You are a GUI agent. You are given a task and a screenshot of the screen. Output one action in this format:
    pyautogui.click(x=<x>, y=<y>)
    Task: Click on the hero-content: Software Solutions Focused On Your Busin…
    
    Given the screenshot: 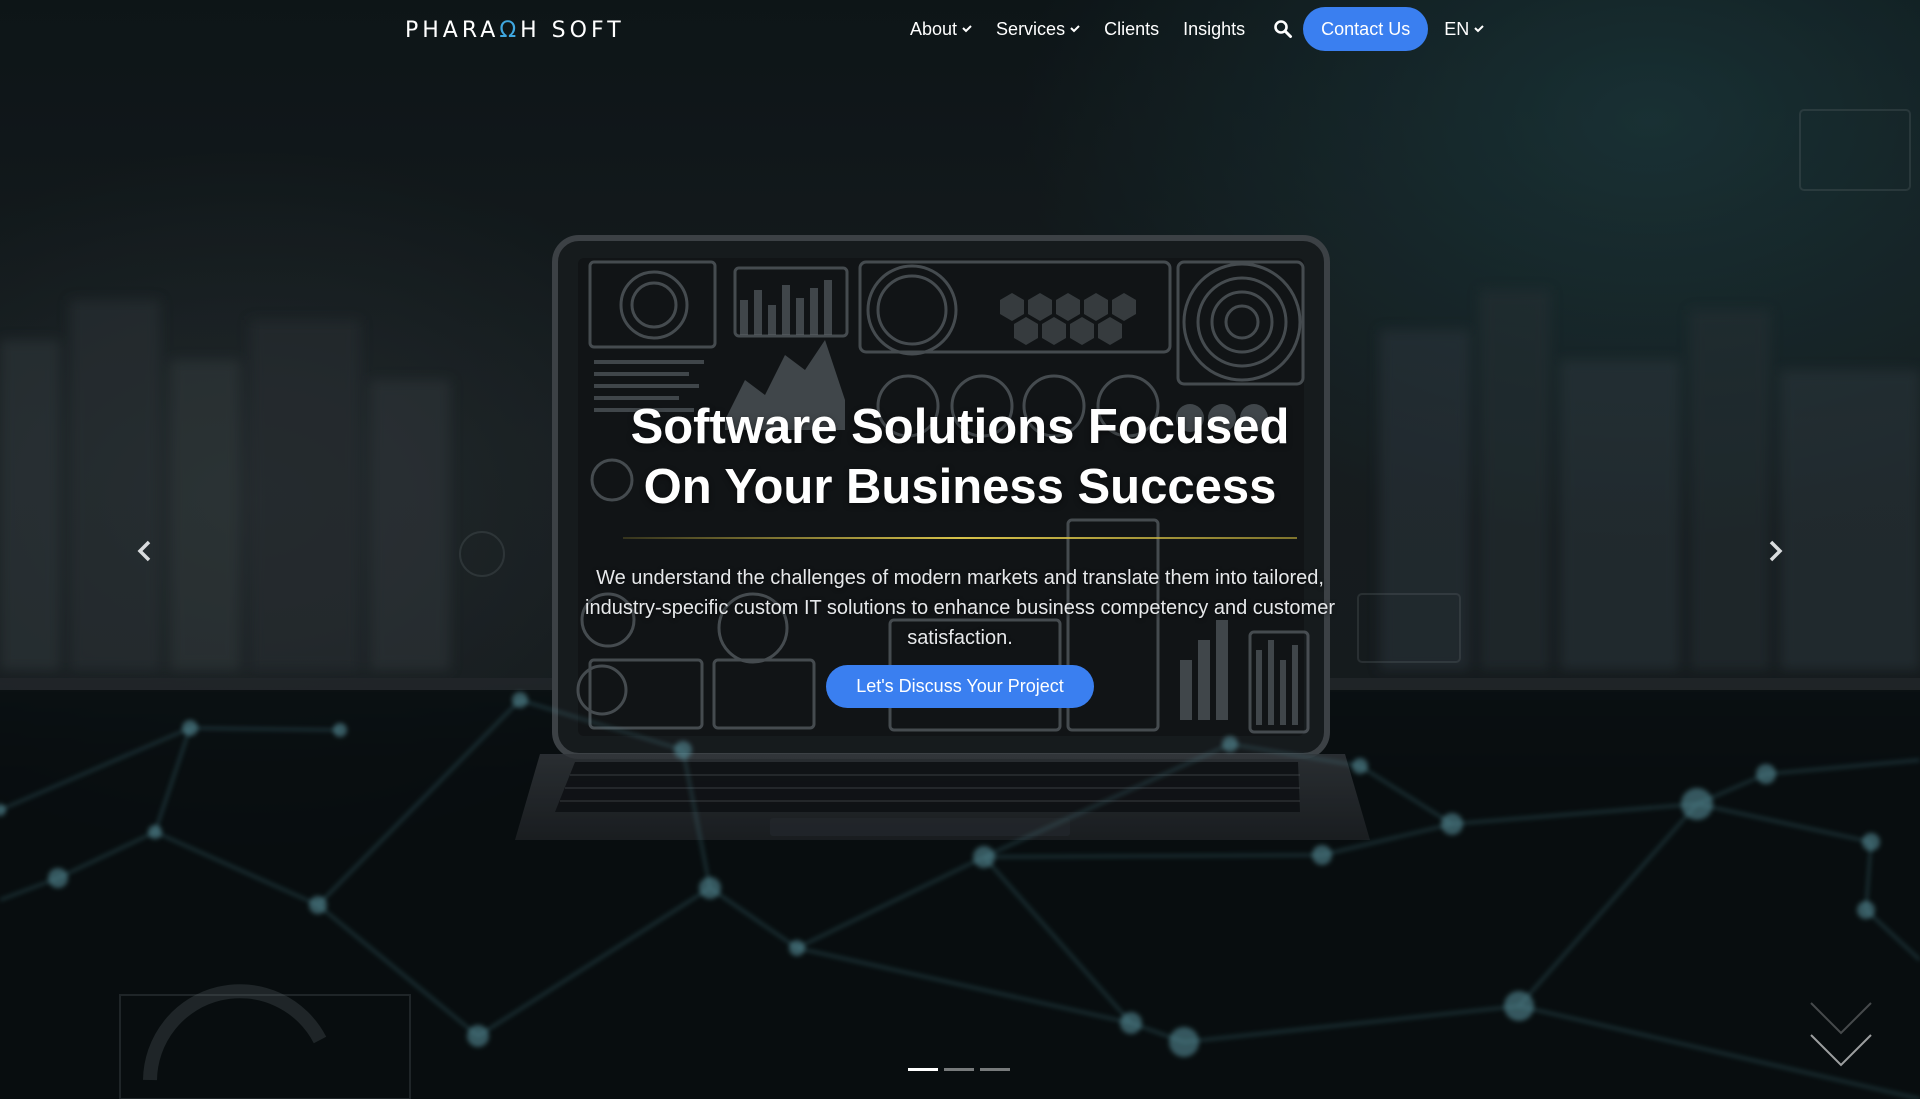 What is the action you would take?
    pyautogui.click(x=960, y=552)
    